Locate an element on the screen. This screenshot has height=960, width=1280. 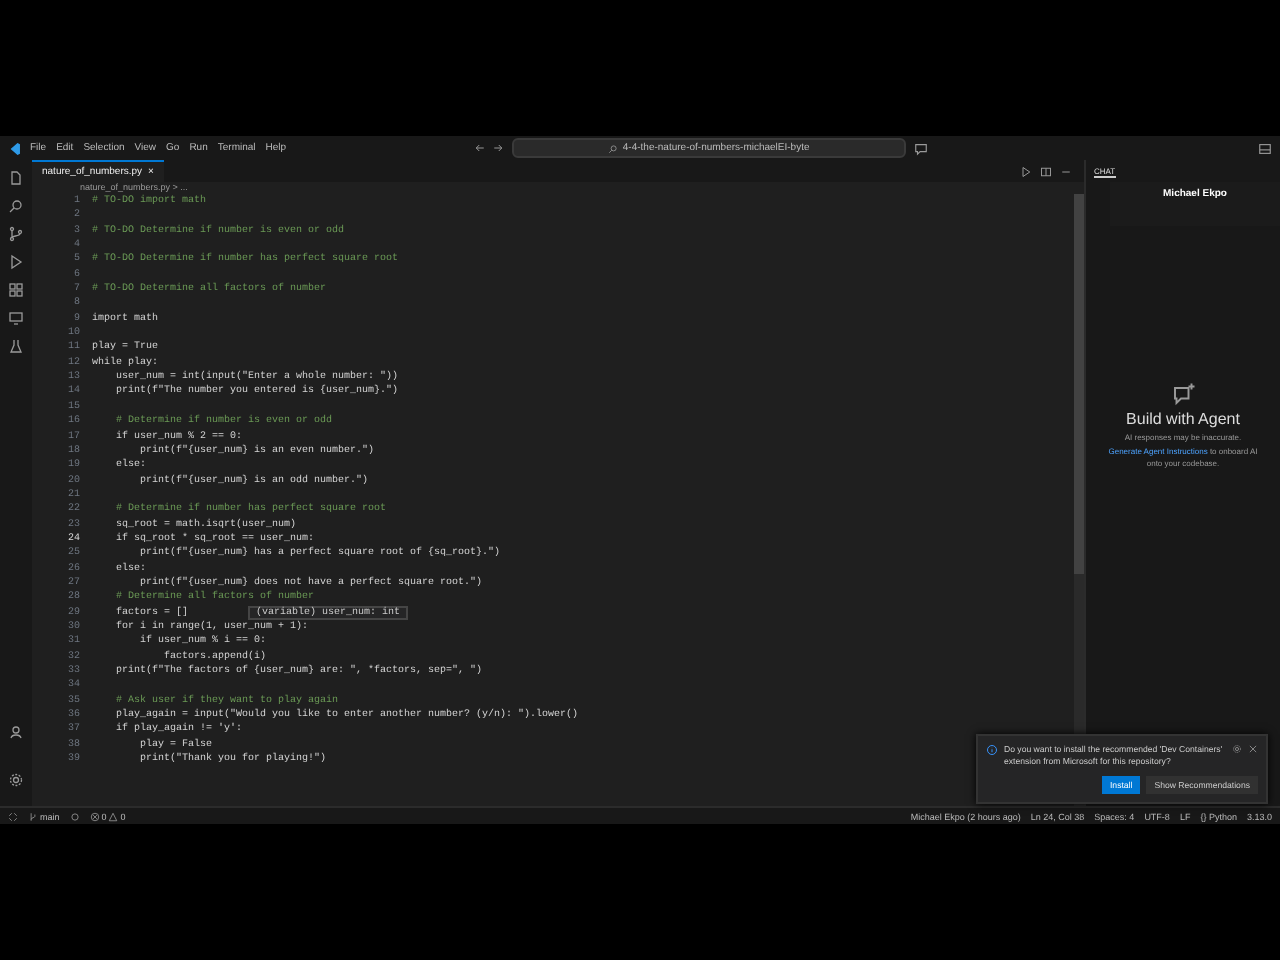
close-icon is located at coordinates (1253, 749).